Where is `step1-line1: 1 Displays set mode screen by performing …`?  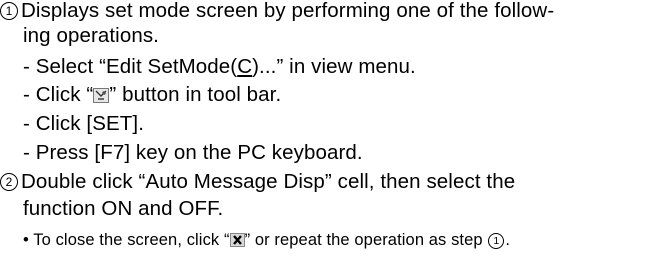 step1-line1: 1 Displays set mode screen by performing … is located at coordinates (277, 11).